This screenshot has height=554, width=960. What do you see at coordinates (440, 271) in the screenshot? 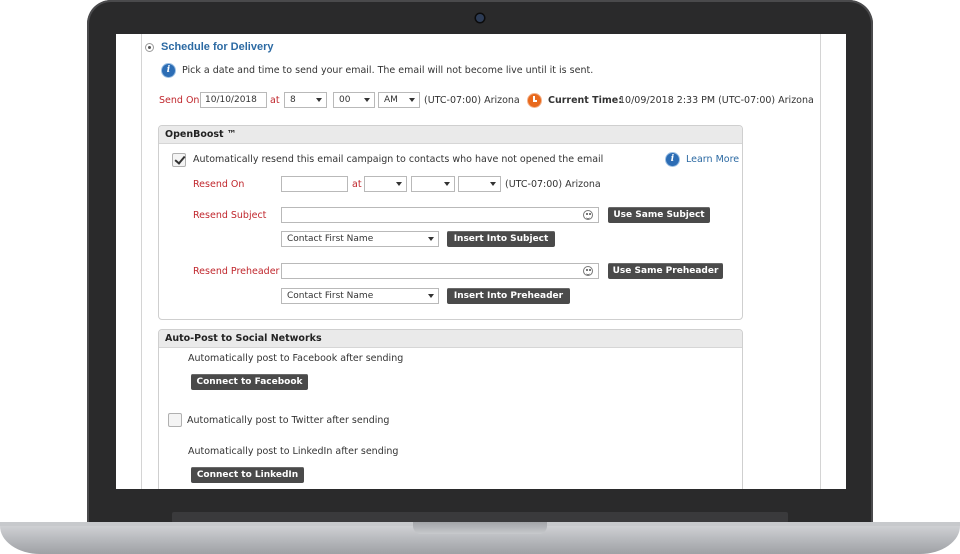
I see `resend-preheader-input` at bounding box center [440, 271].